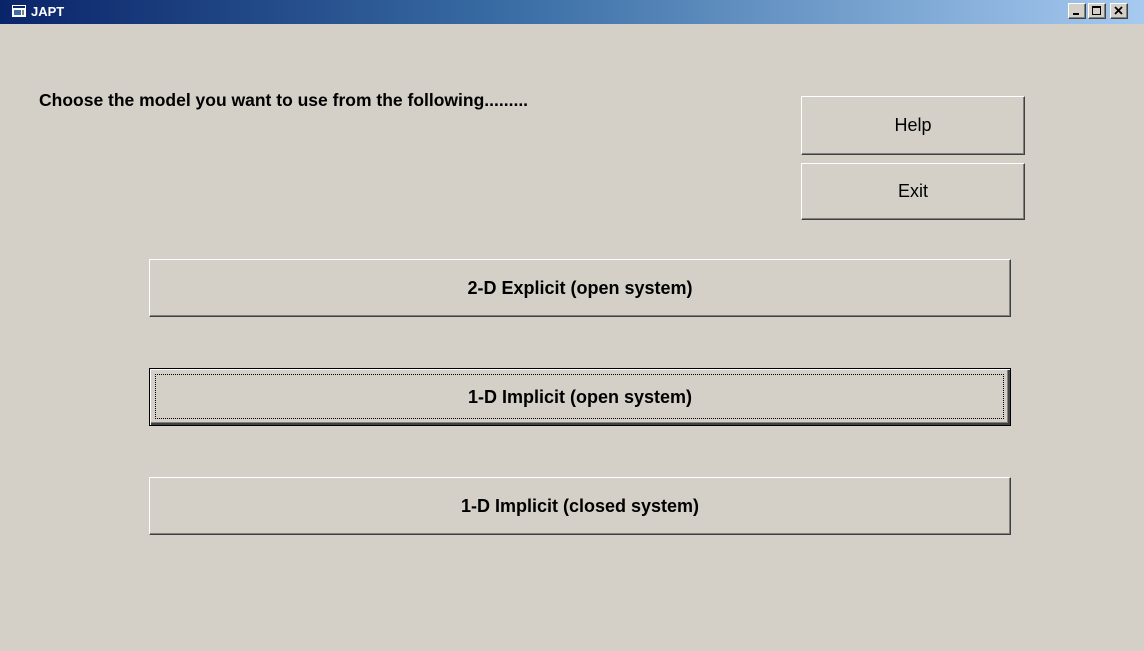  I want to click on model-button-label: 2-D Explicit (open system), so click(580, 287).